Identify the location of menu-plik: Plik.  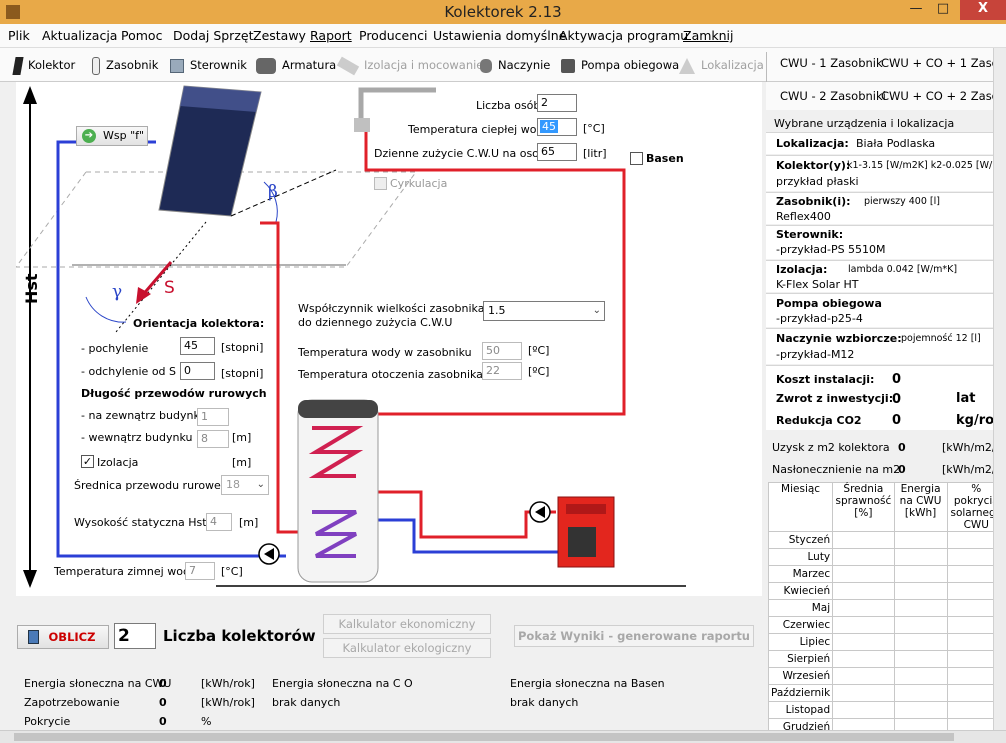
(19, 35).